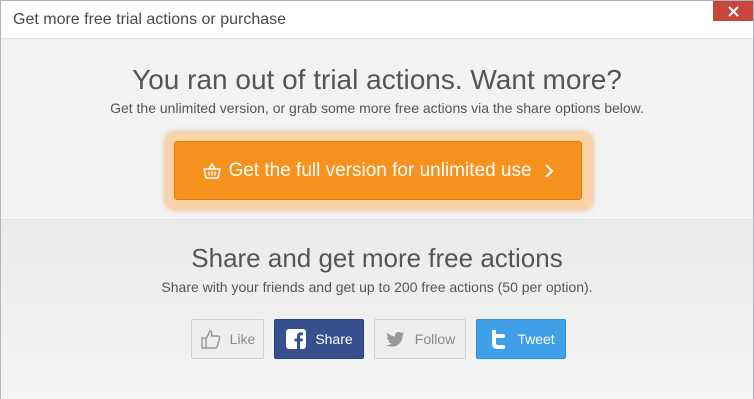 The height and width of the screenshot is (399, 754). I want to click on basket-icon, so click(212, 170).